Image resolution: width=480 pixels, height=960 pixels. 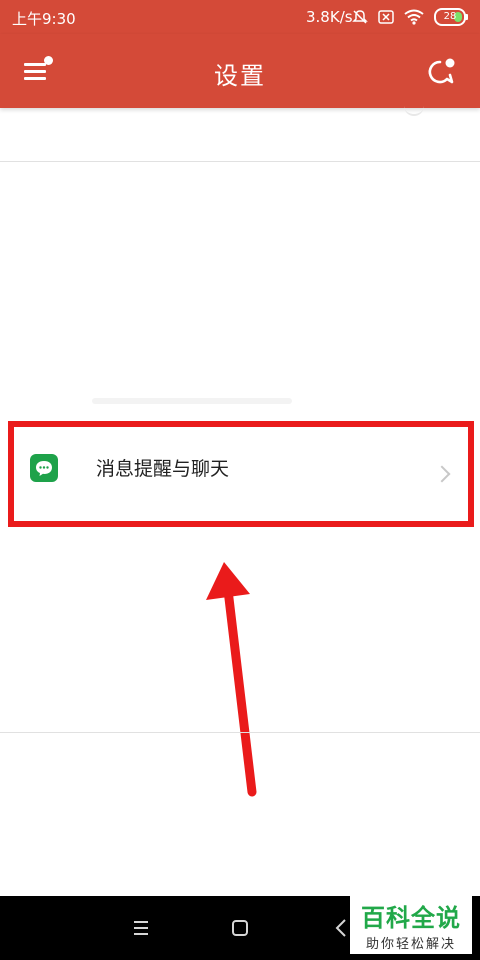 What do you see at coordinates (192, 401) in the screenshot?
I see `faded-strip` at bounding box center [192, 401].